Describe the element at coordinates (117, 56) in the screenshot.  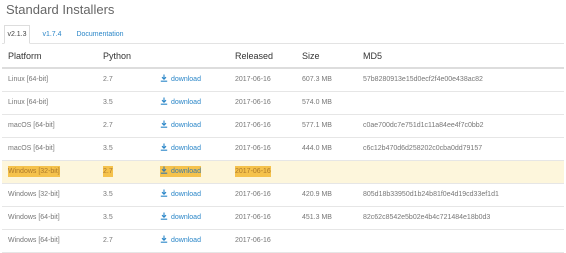
I see `column-header-python: Python` at that location.